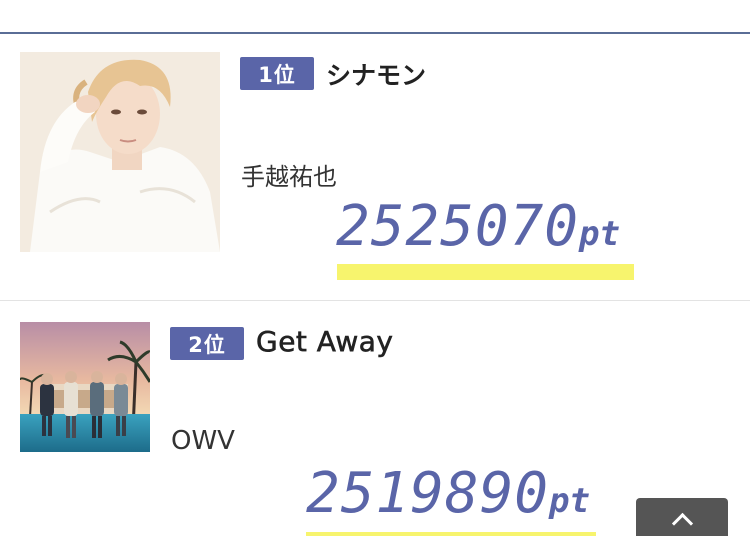 The width and height of the screenshot is (750, 536). I want to click on artist-portrait-photo, so click(120, 152).